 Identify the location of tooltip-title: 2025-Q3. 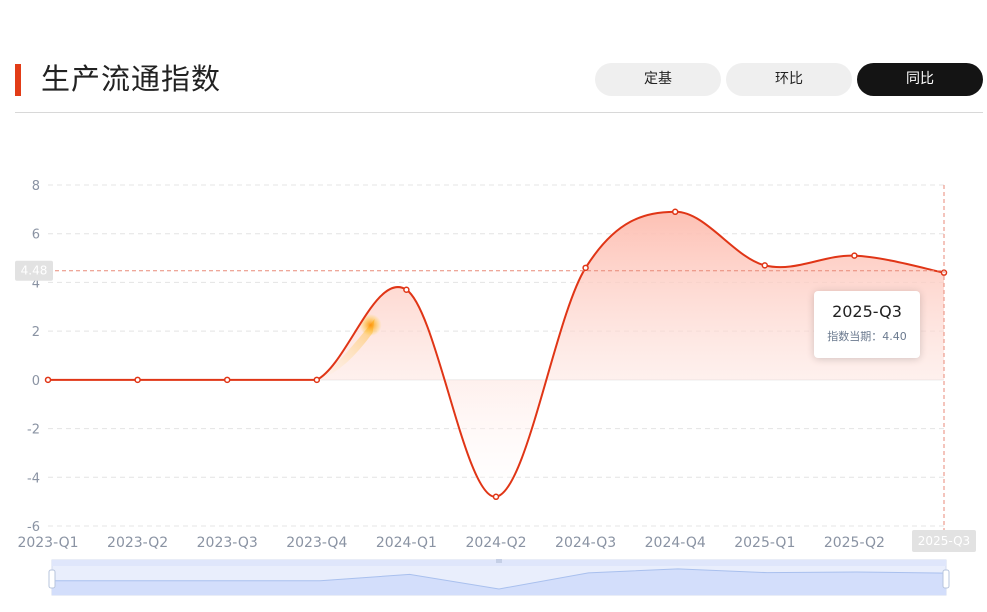
(867, 311).